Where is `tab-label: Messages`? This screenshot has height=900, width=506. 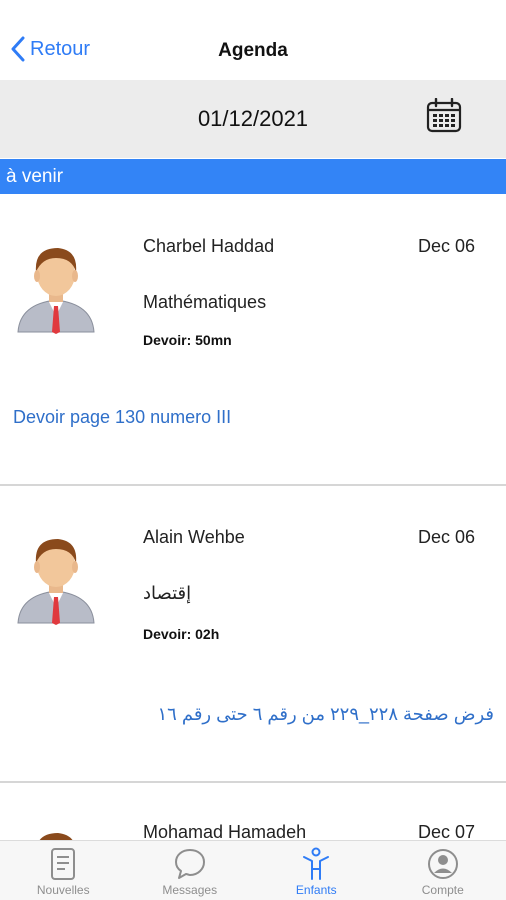
tab-label: Messages is located at coordinates (190, 890).